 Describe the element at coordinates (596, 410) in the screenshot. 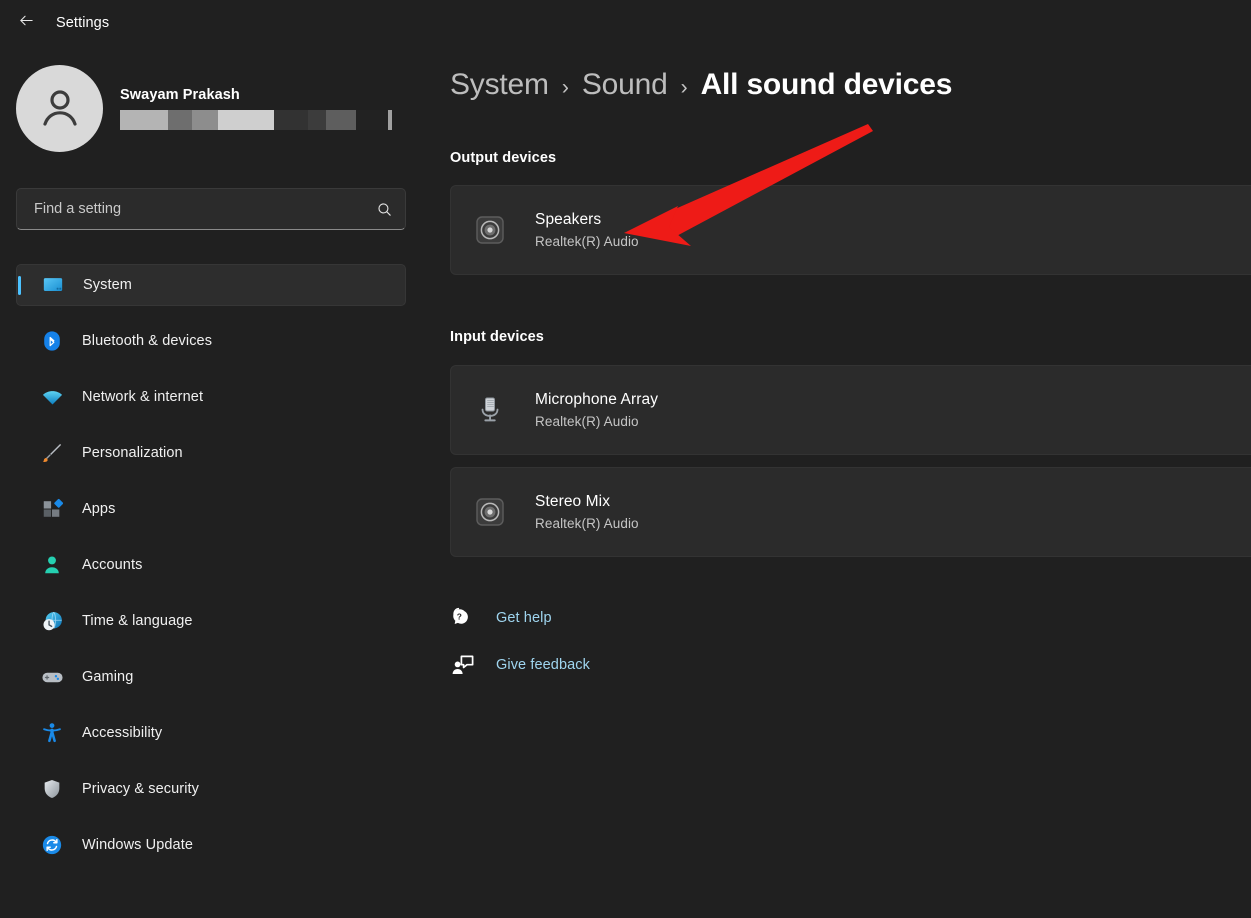

I see `device-text: Microphone Array Realtek(R) Audio` at that location.